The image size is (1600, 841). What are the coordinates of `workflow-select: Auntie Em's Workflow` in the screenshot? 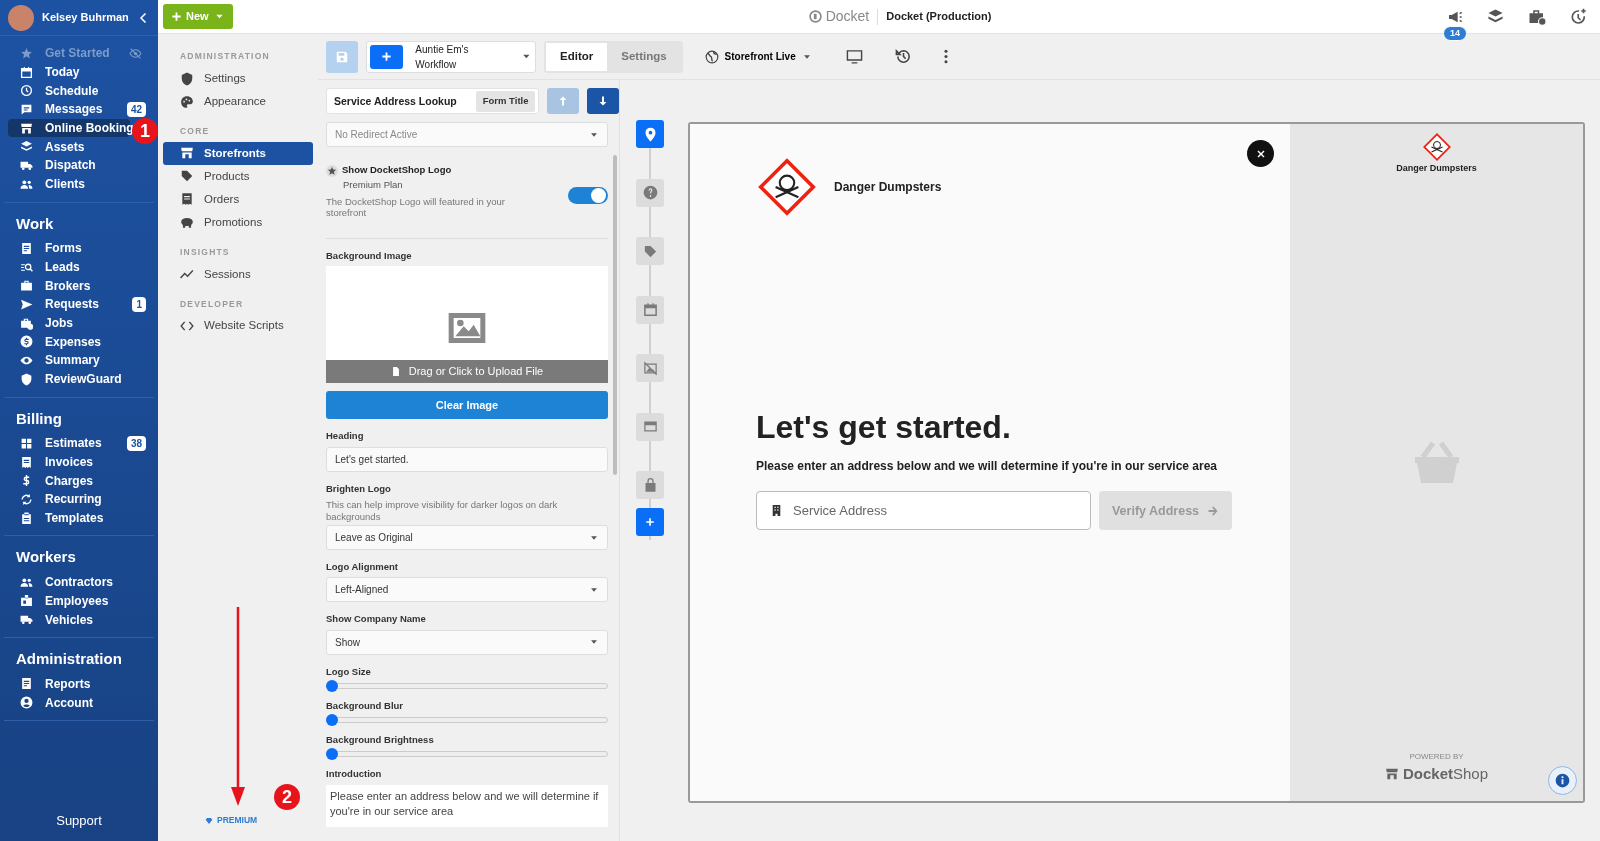 It's located at (451, 56).